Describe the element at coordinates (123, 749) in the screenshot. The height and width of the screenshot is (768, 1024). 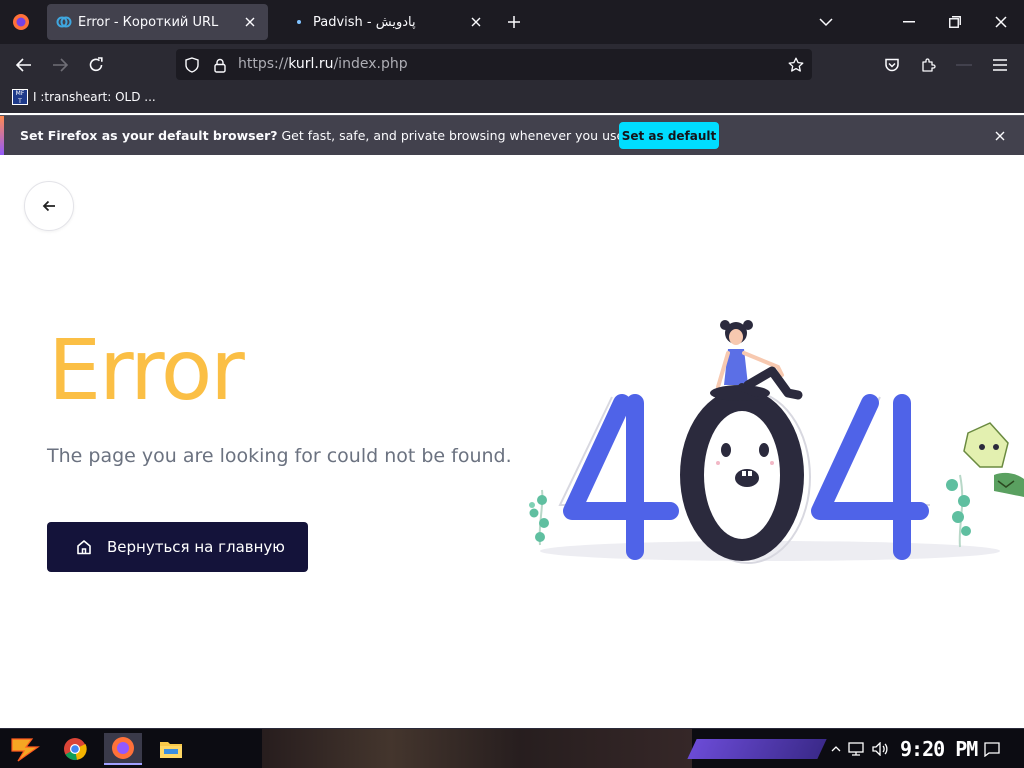
I see `firefox-icon` at that location.